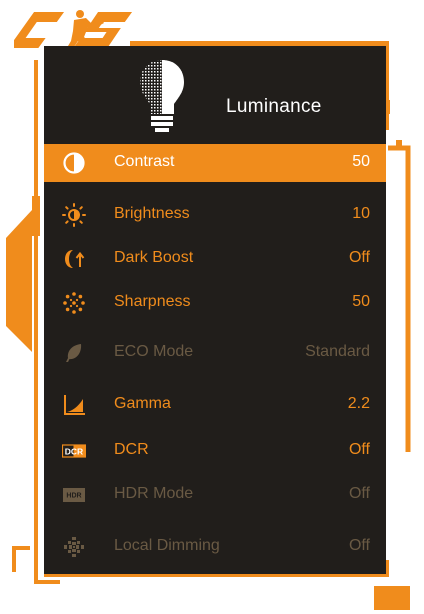  I want to click on menu-item-label: Brightness, so click(152, 213).